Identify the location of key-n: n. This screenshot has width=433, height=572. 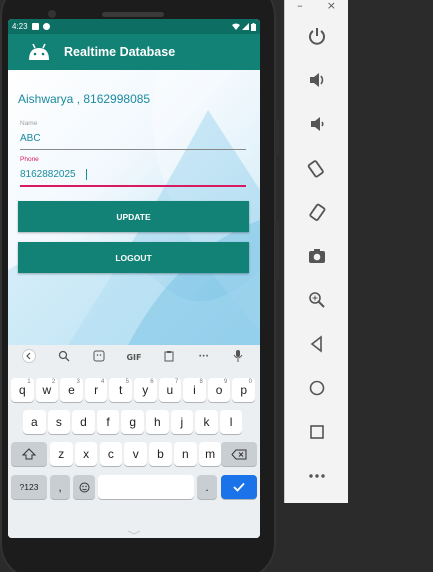
(185, 454).